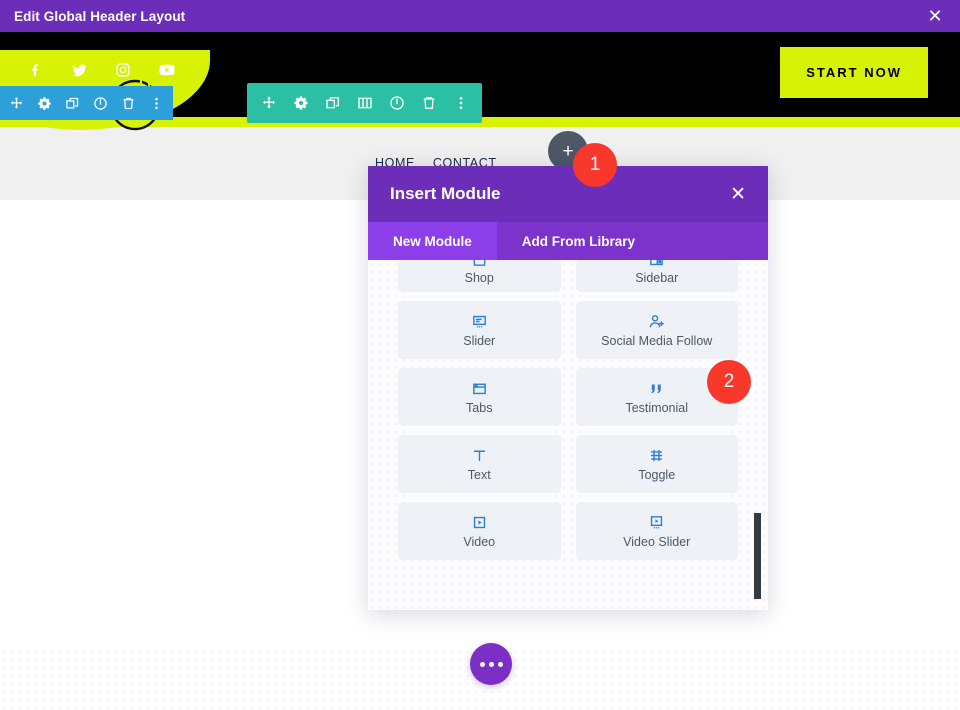  I want to click on module-label: Sidebar, so click(657, 278).